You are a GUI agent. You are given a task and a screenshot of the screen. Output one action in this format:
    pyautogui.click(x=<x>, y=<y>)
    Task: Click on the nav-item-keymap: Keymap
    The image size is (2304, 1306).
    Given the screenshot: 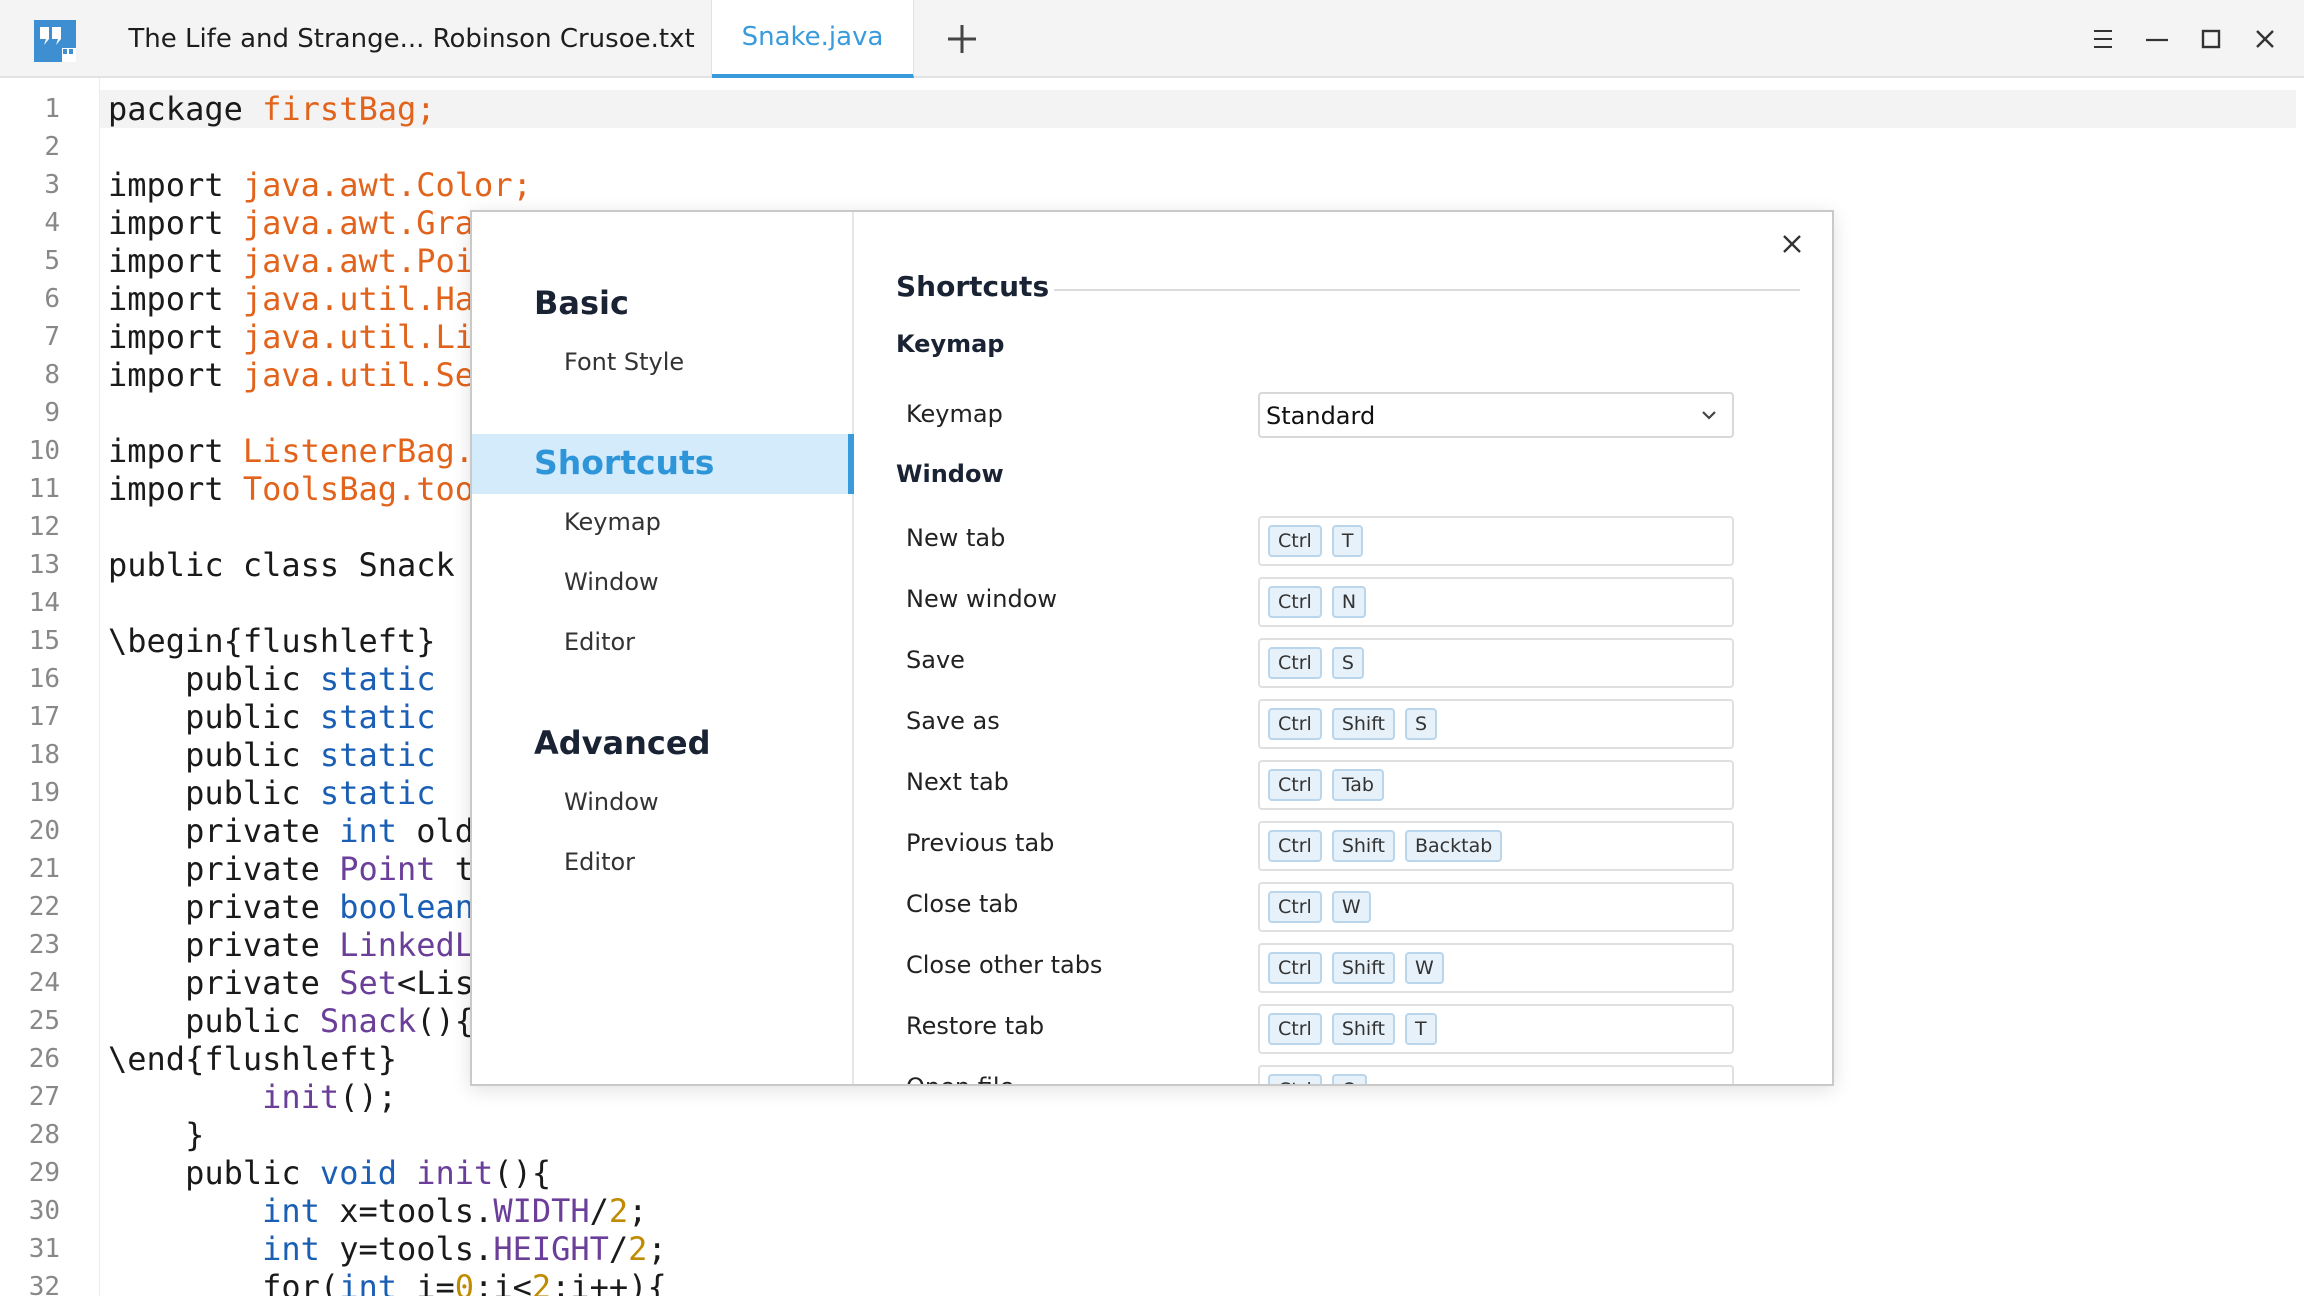 What is the action you would take?
    pyautogui.click(x=612, y=522)
    